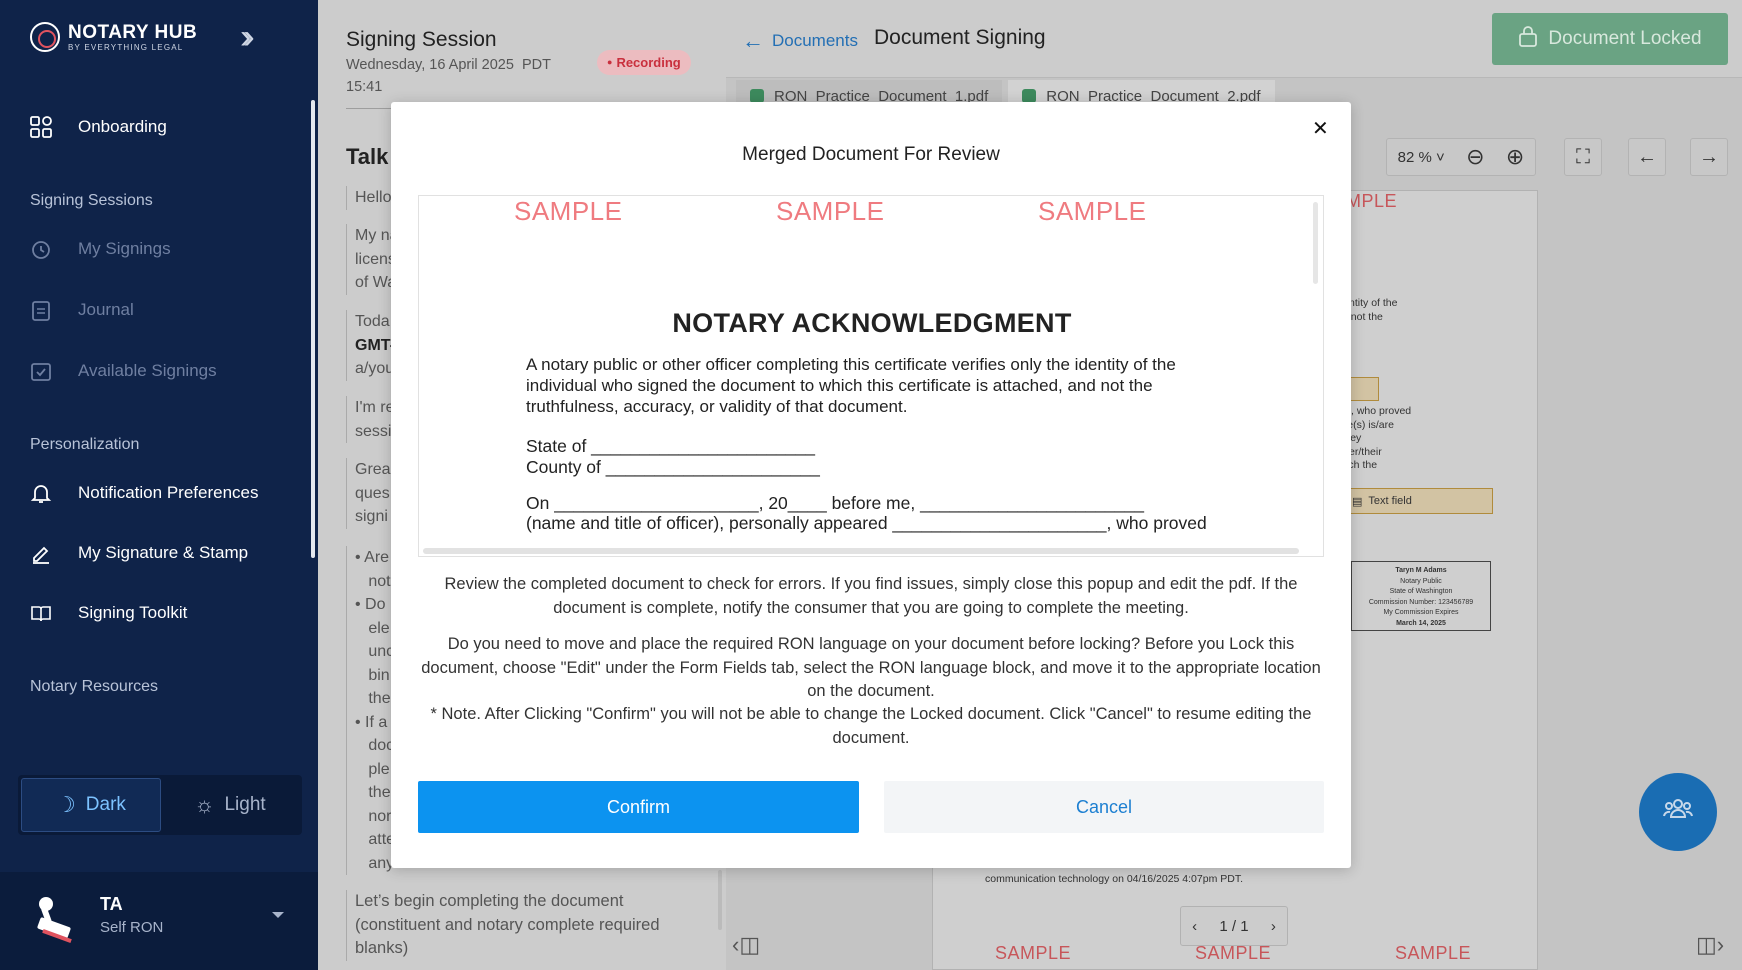  What do you see at coordinates (124, 248) in the screenshot?
I see `sidebar-item-label: My Signings` at bounding box center [124, 248].